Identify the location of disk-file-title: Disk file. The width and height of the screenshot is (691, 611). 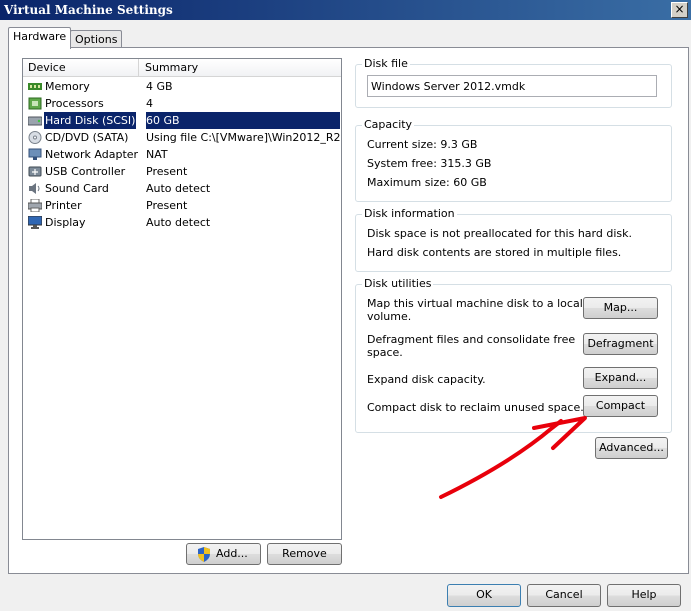
(386, 63).